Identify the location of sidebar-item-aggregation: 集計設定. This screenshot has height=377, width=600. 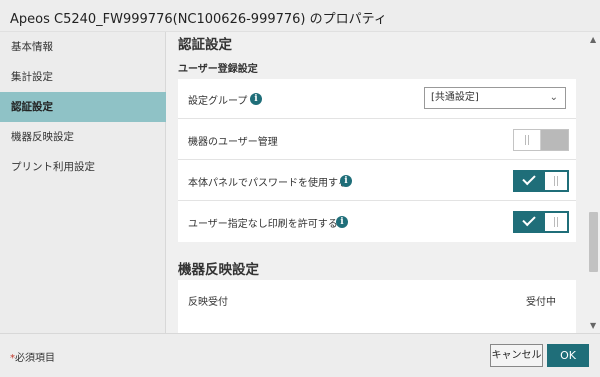
(83, 77).